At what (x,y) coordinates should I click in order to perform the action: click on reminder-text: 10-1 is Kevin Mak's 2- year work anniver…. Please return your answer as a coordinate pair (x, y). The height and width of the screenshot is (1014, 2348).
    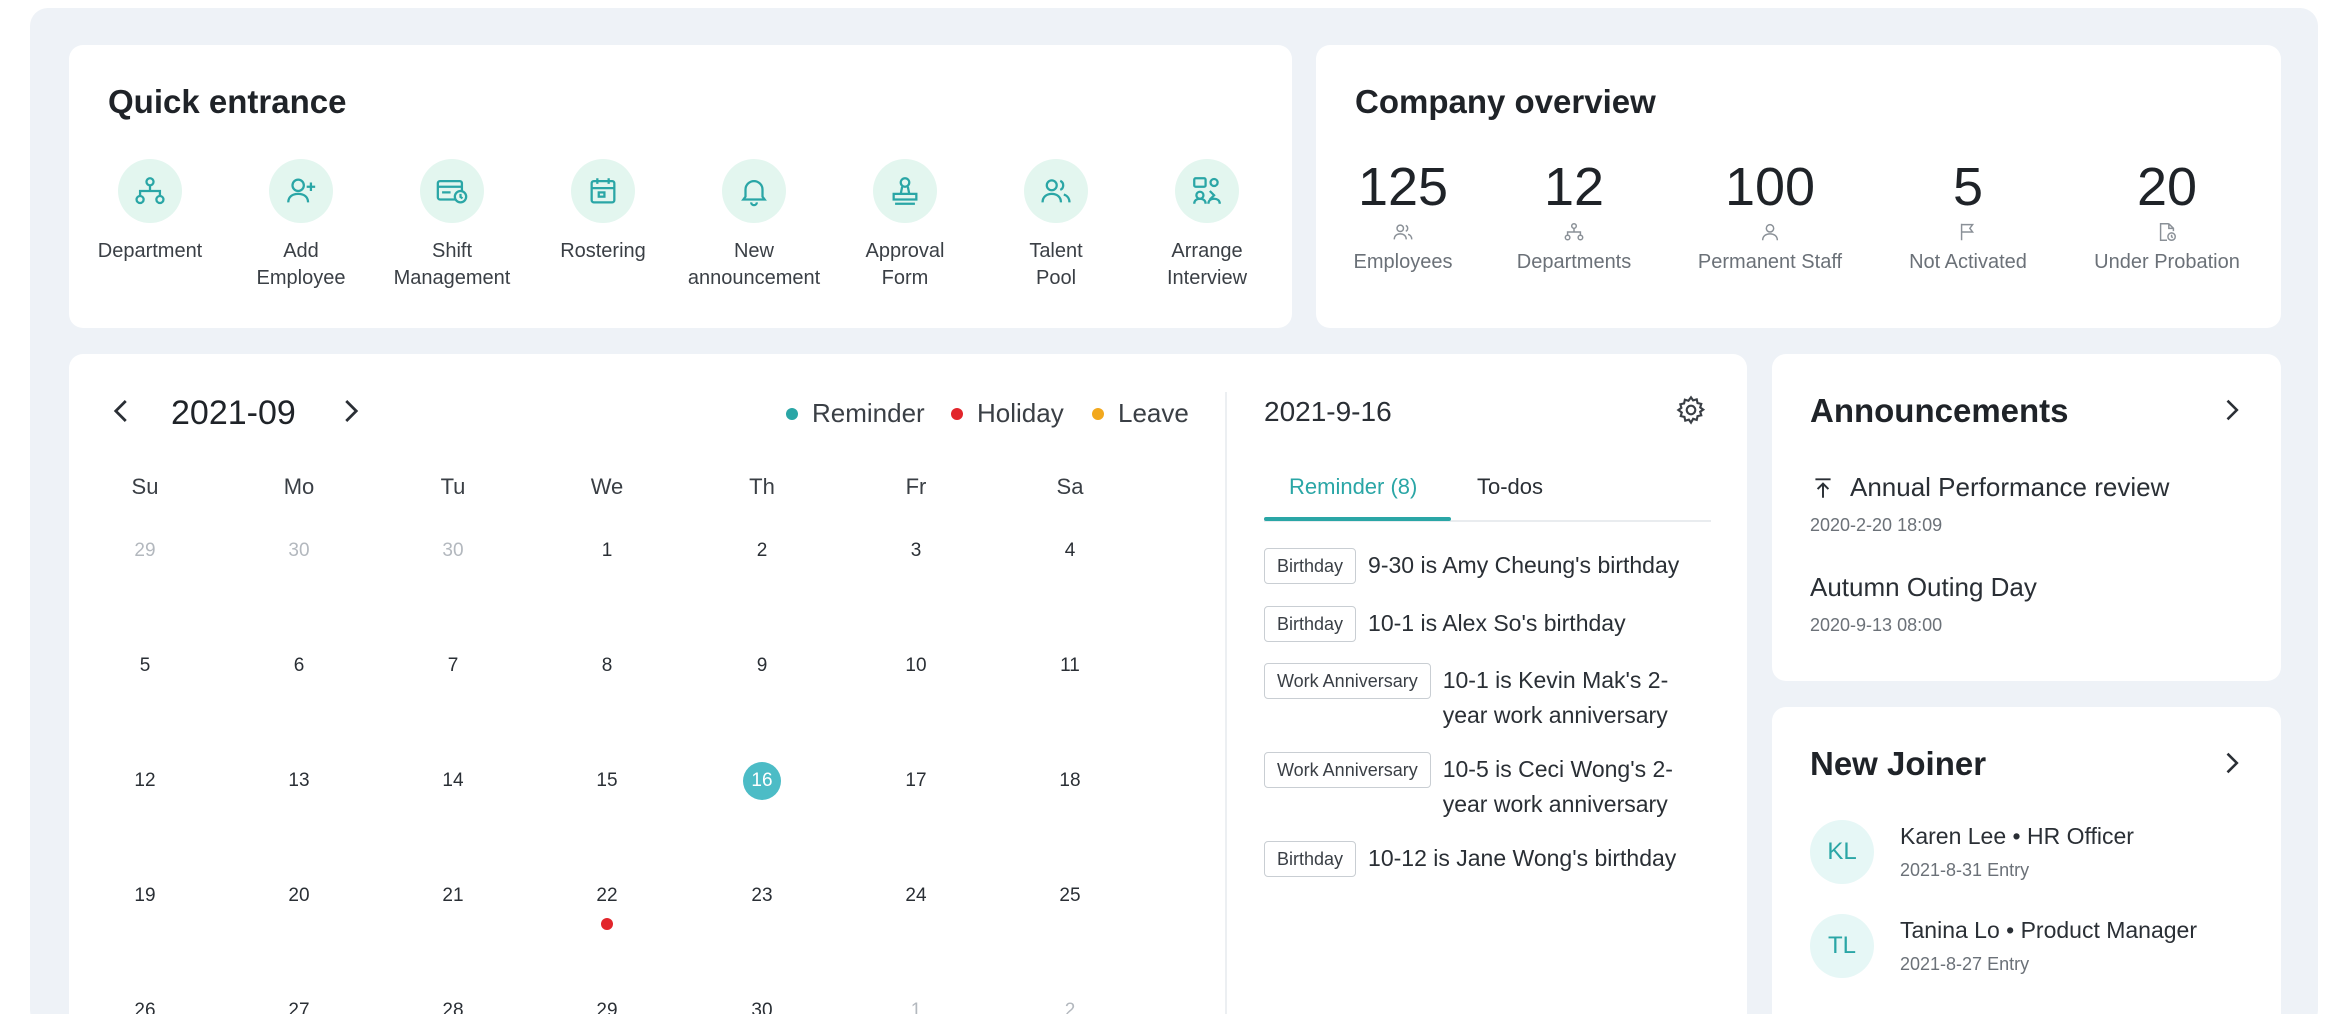
    Looking at the image, I should click on (1555, 697).